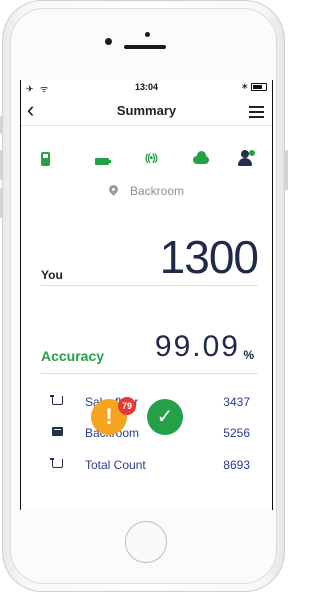 The width and height of the screenshot is (320, 593). I want to click on bluetooth-icon: ∗, so click(244, 86).